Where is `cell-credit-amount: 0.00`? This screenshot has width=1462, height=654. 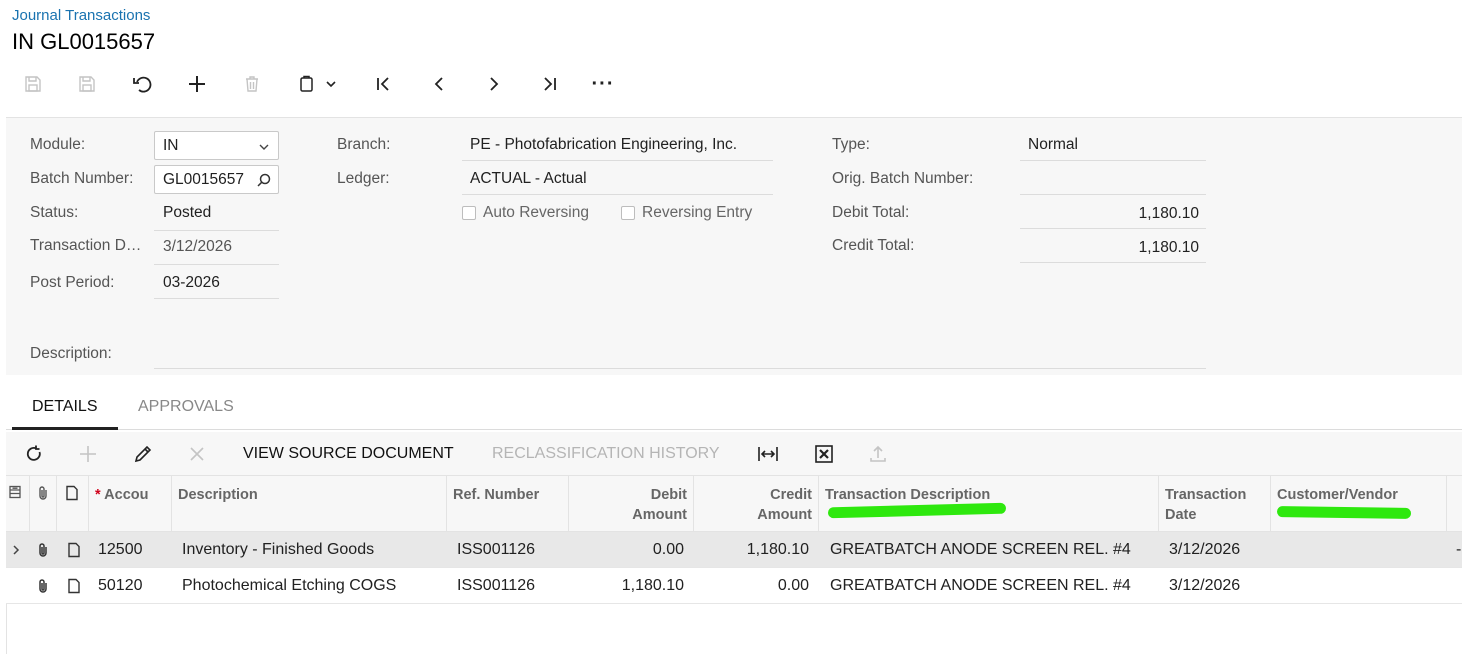
cell-credit-amount: 0.00 is located at coordinates (751, 586).